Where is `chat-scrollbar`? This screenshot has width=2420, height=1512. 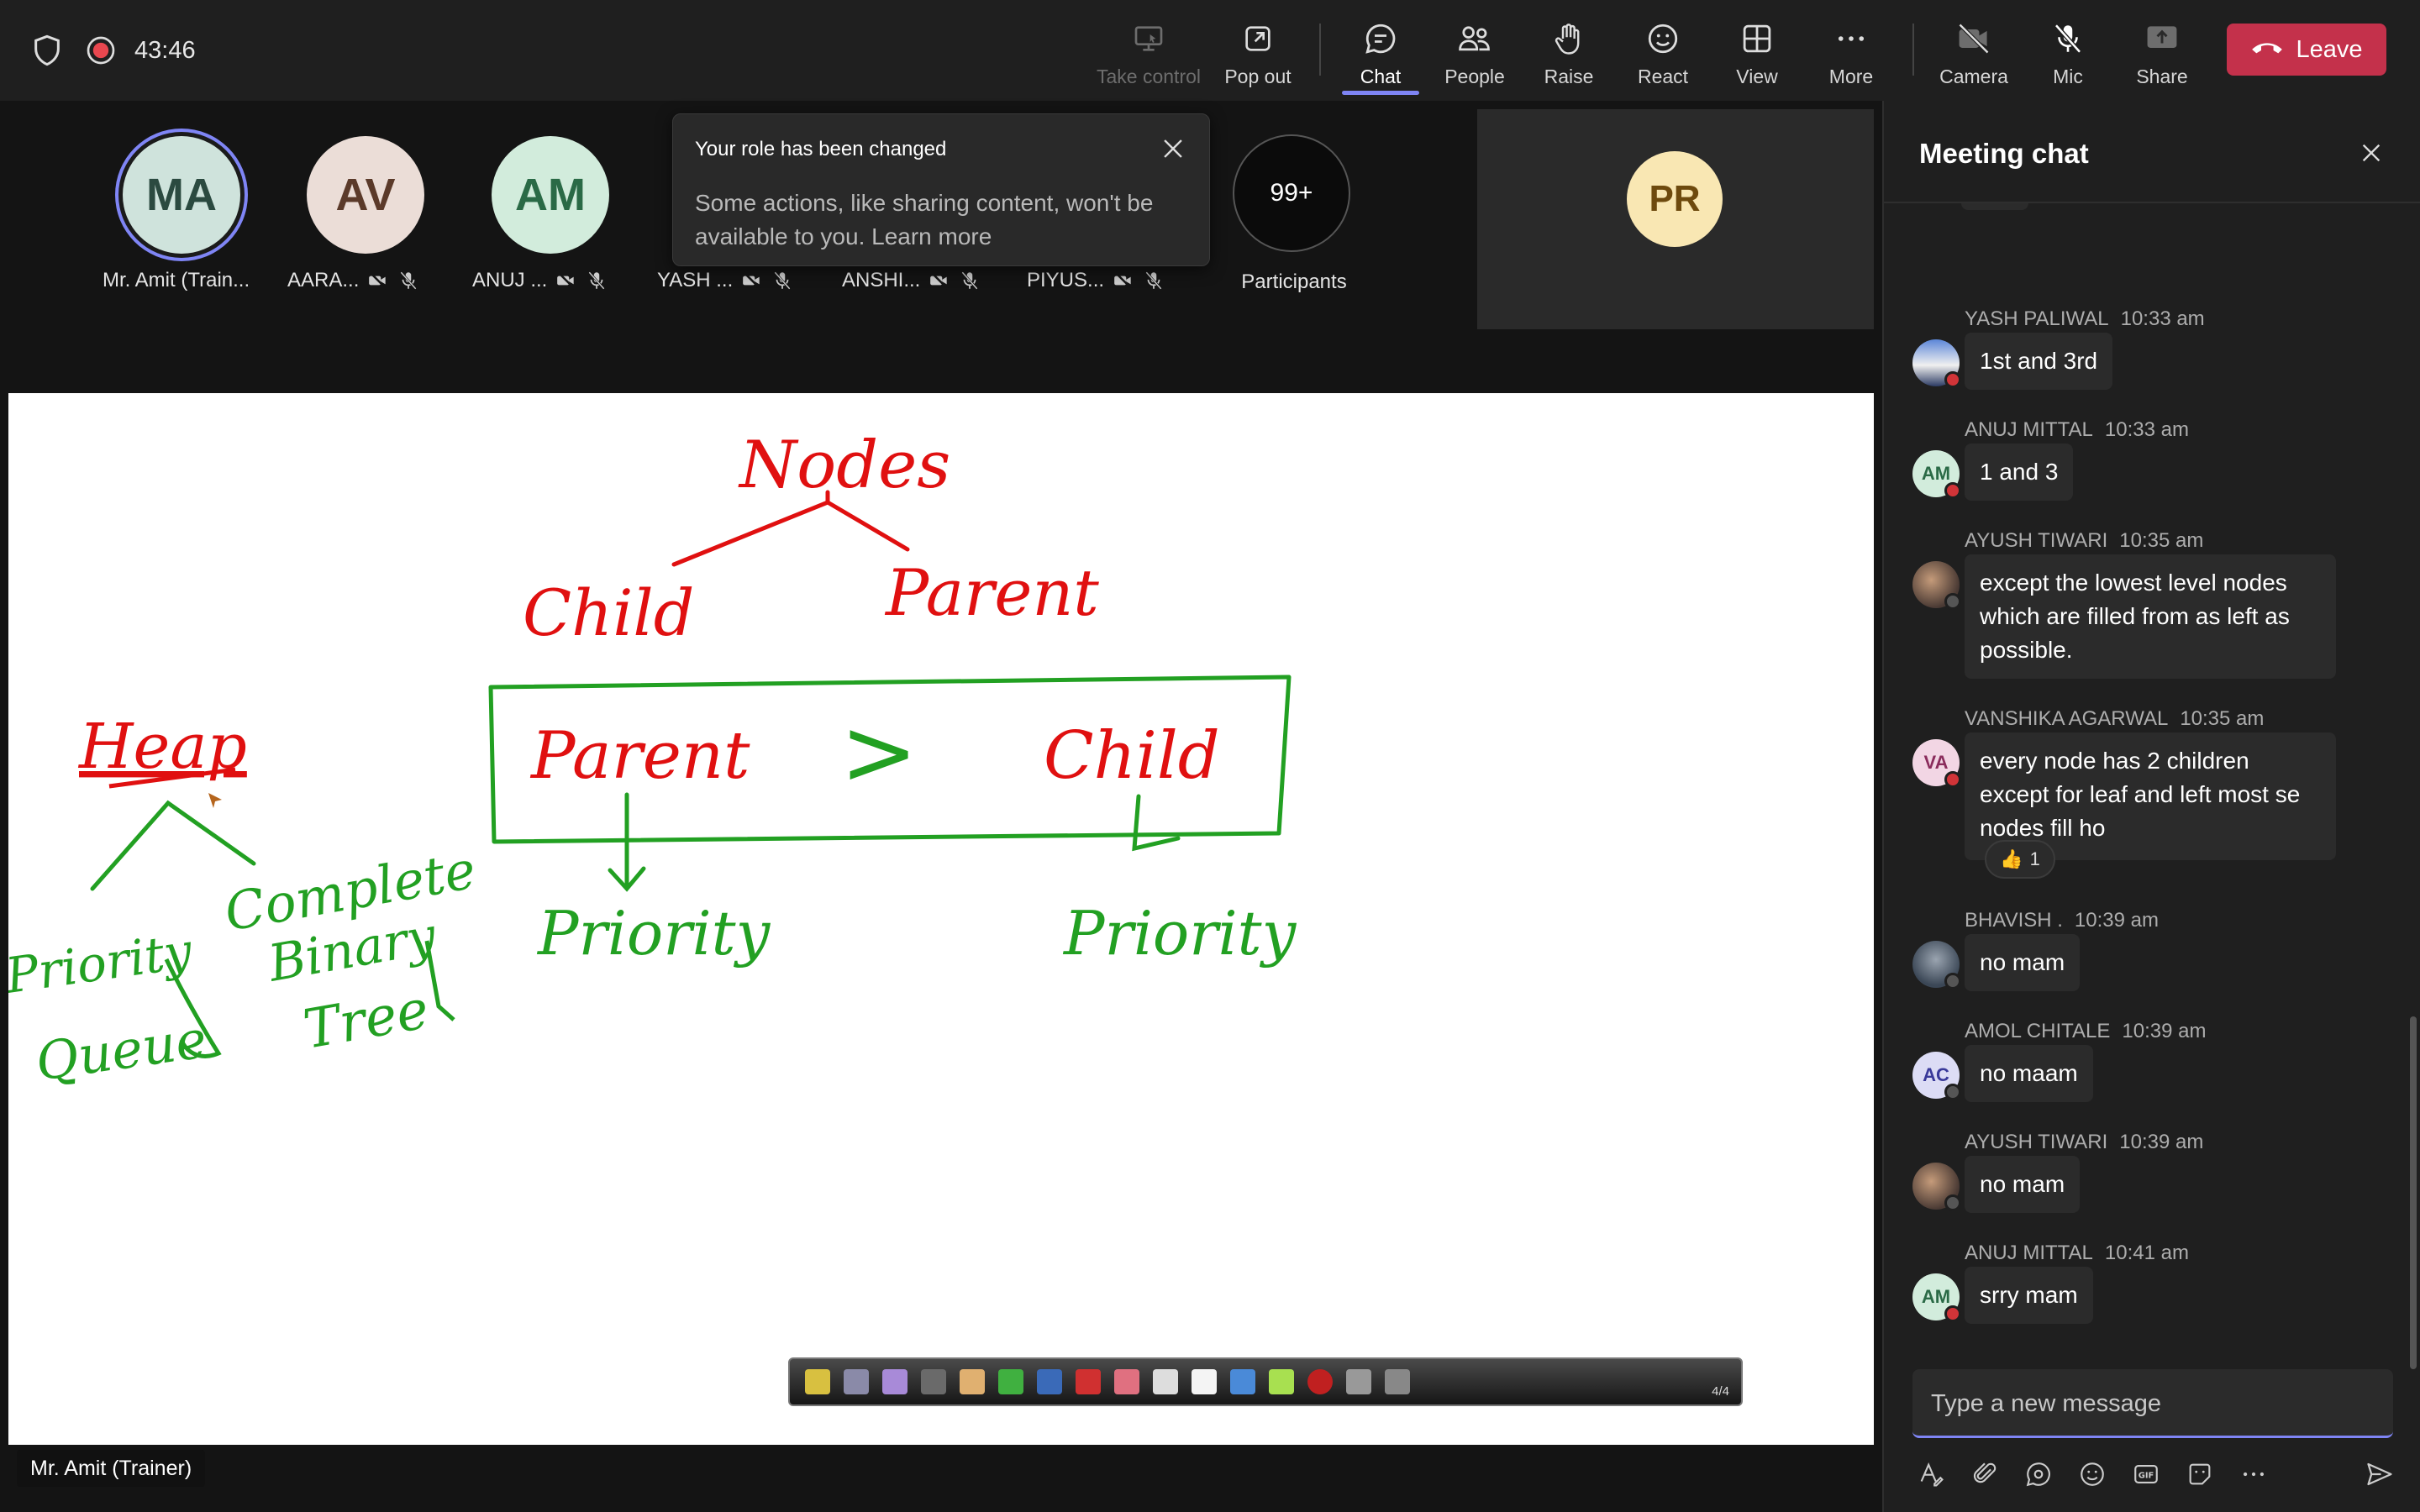 chat-scrollbar is located at coordinates (2413, 1192).